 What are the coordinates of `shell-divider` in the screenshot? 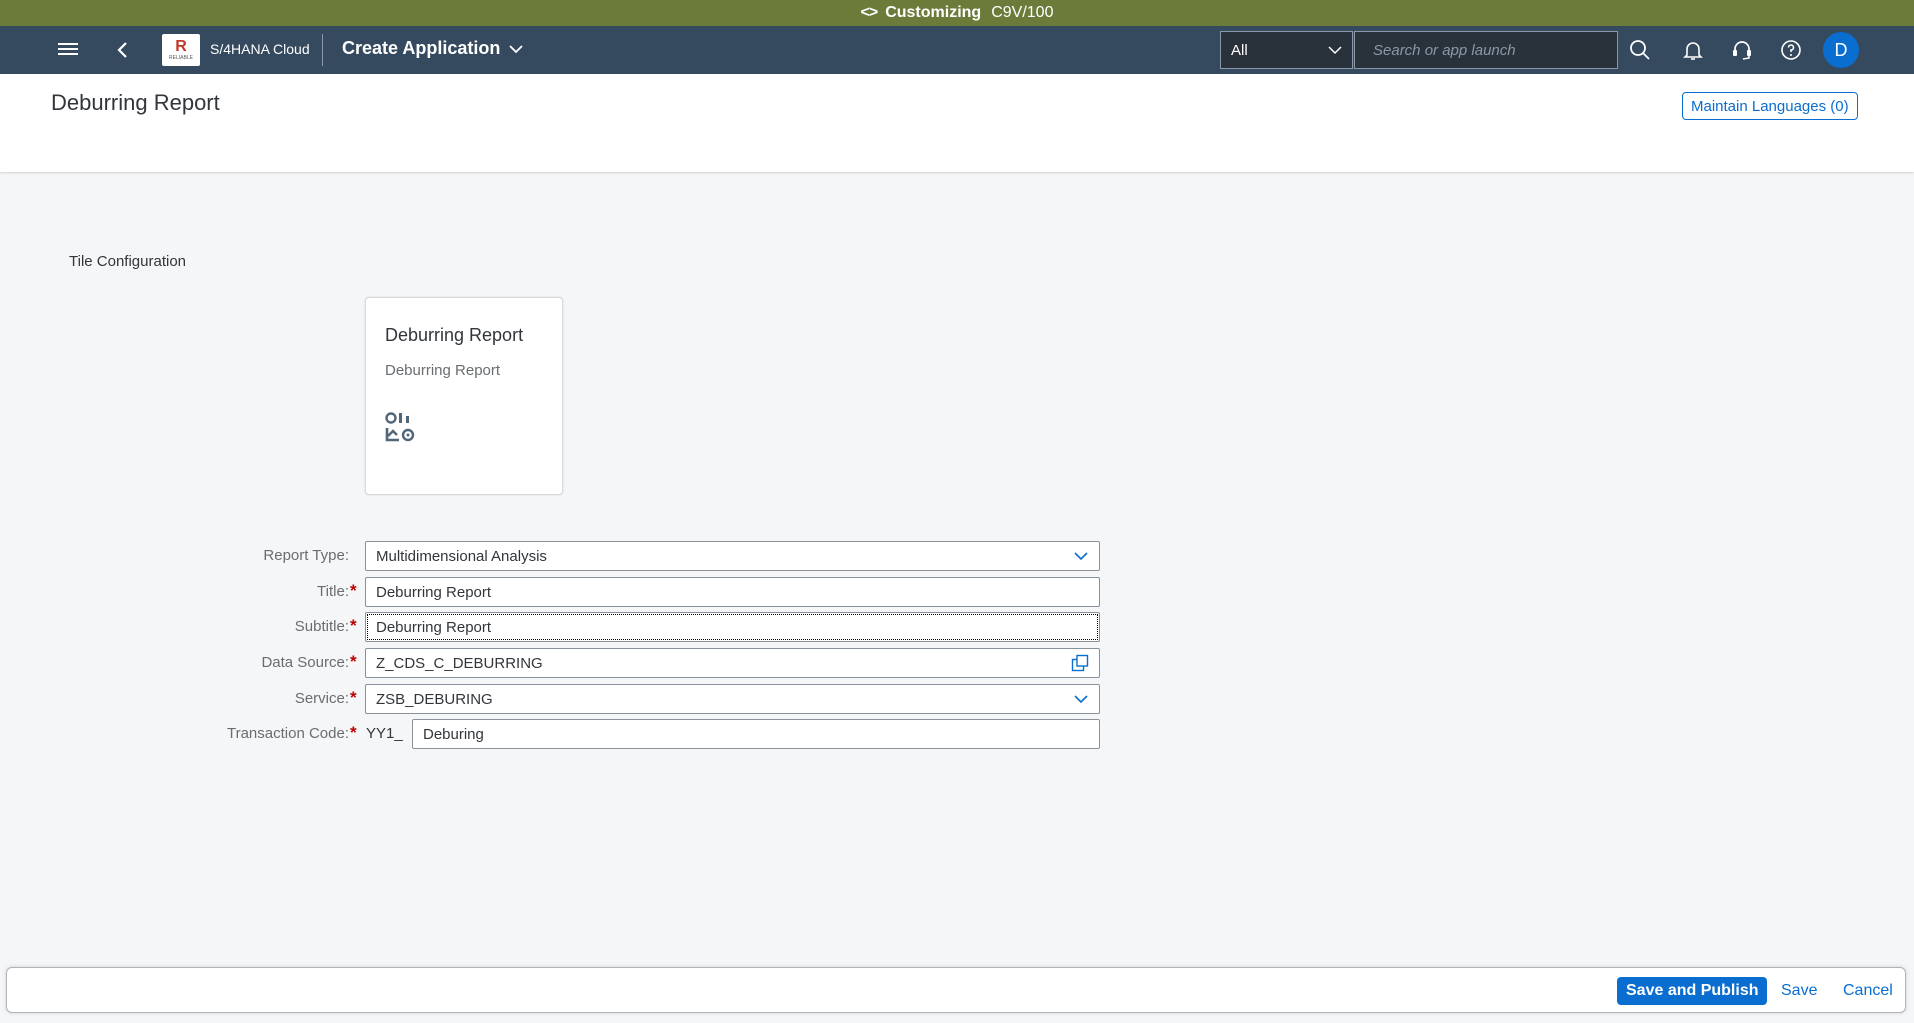 It's located at (322, 50).